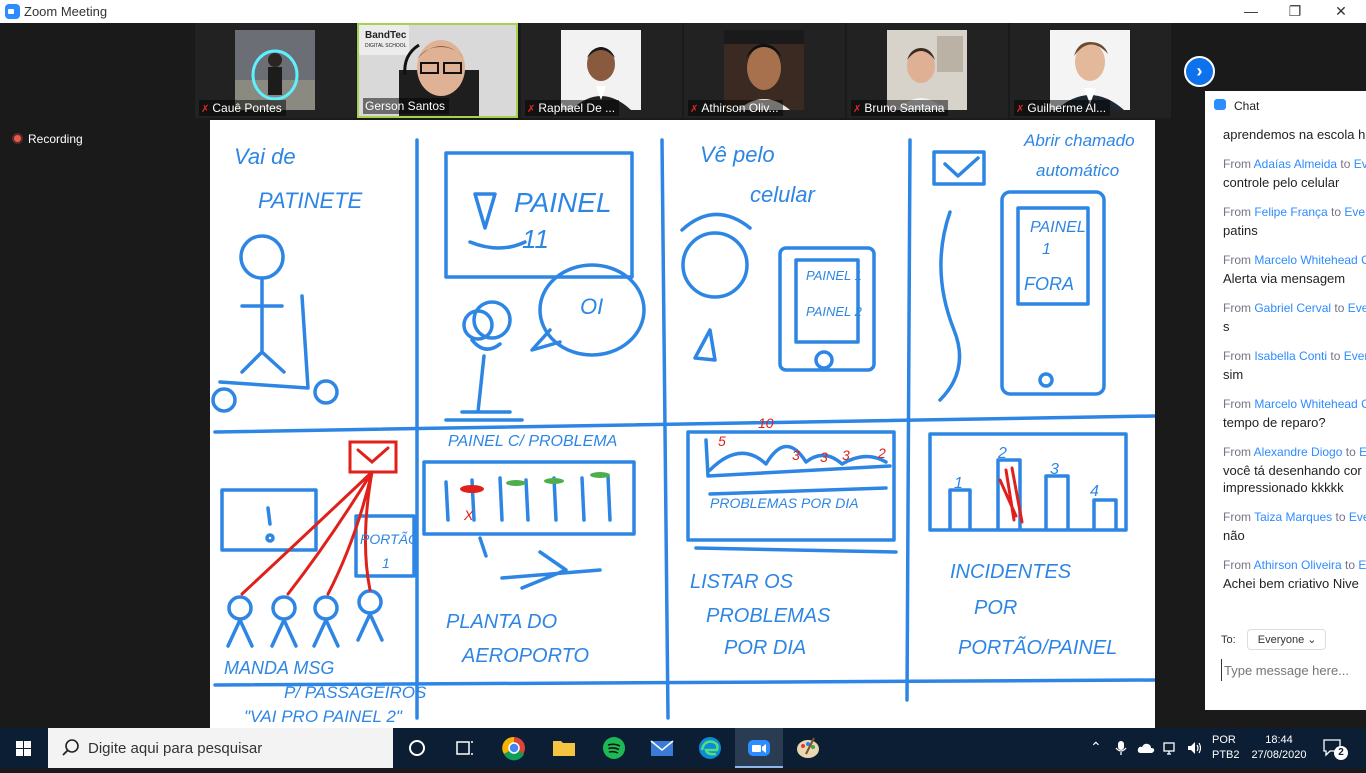 Image resolution: width=1366 pixels, height=773 pixels. Describe the element at coordinates (1298, 565) in the screenshot. I see `message-sender: Athirson Oliveira` at that location.